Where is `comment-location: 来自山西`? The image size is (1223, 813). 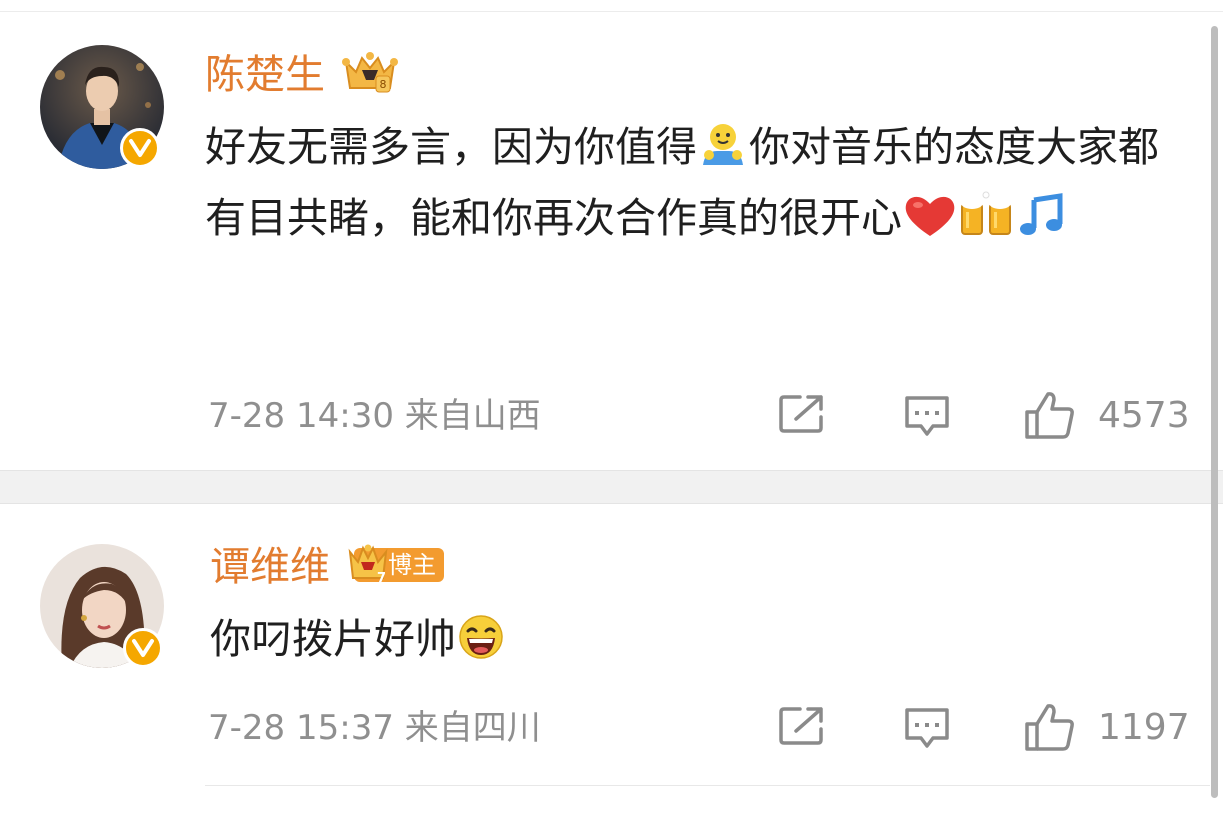 comment-location: 来自山西 is located at coordinates (472, 416).